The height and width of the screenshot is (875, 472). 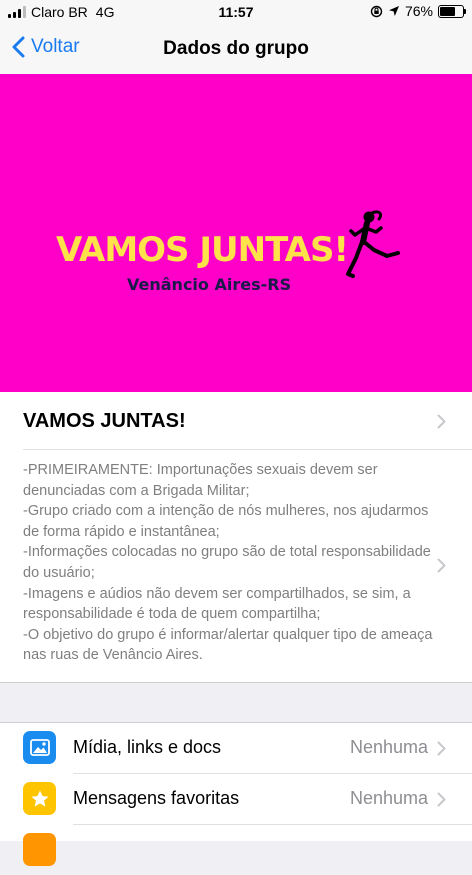 What do you see at coordinates (209, 284) in the screenshot?
I see `banner-subtitle: Venâncio Aires-RS` at bounding box center [209, 284].